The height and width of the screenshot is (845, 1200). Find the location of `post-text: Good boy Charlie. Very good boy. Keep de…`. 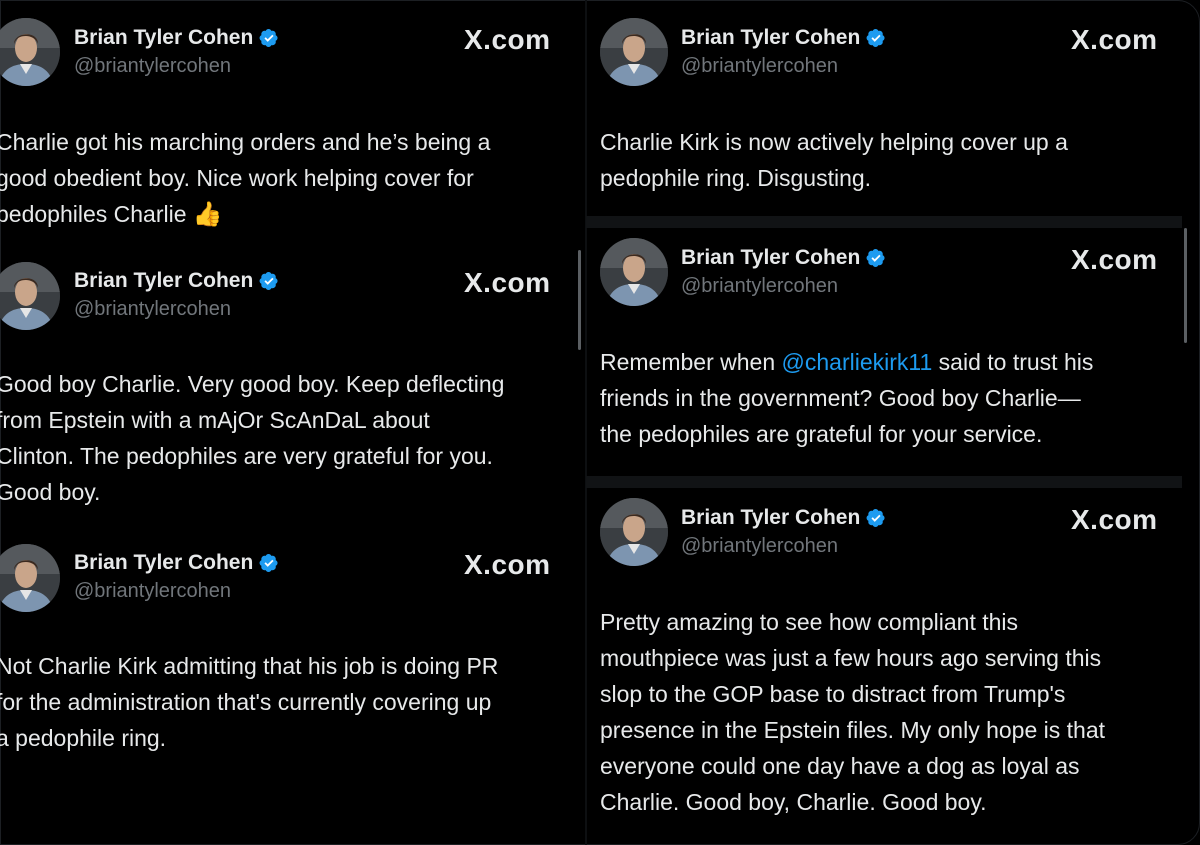

post-text: Good boy Charlie. Very good boy. Keep de… is located at coordinates (252, 438).